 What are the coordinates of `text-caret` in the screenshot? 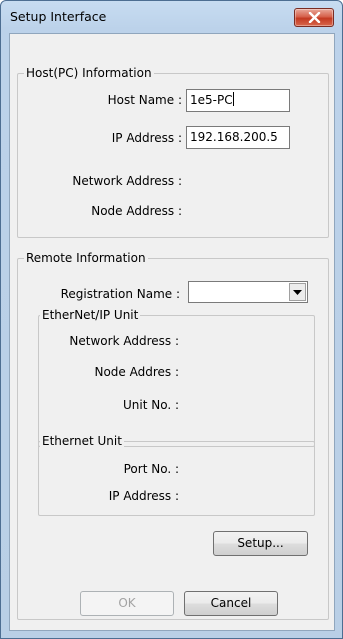 It's located at (233, 99).